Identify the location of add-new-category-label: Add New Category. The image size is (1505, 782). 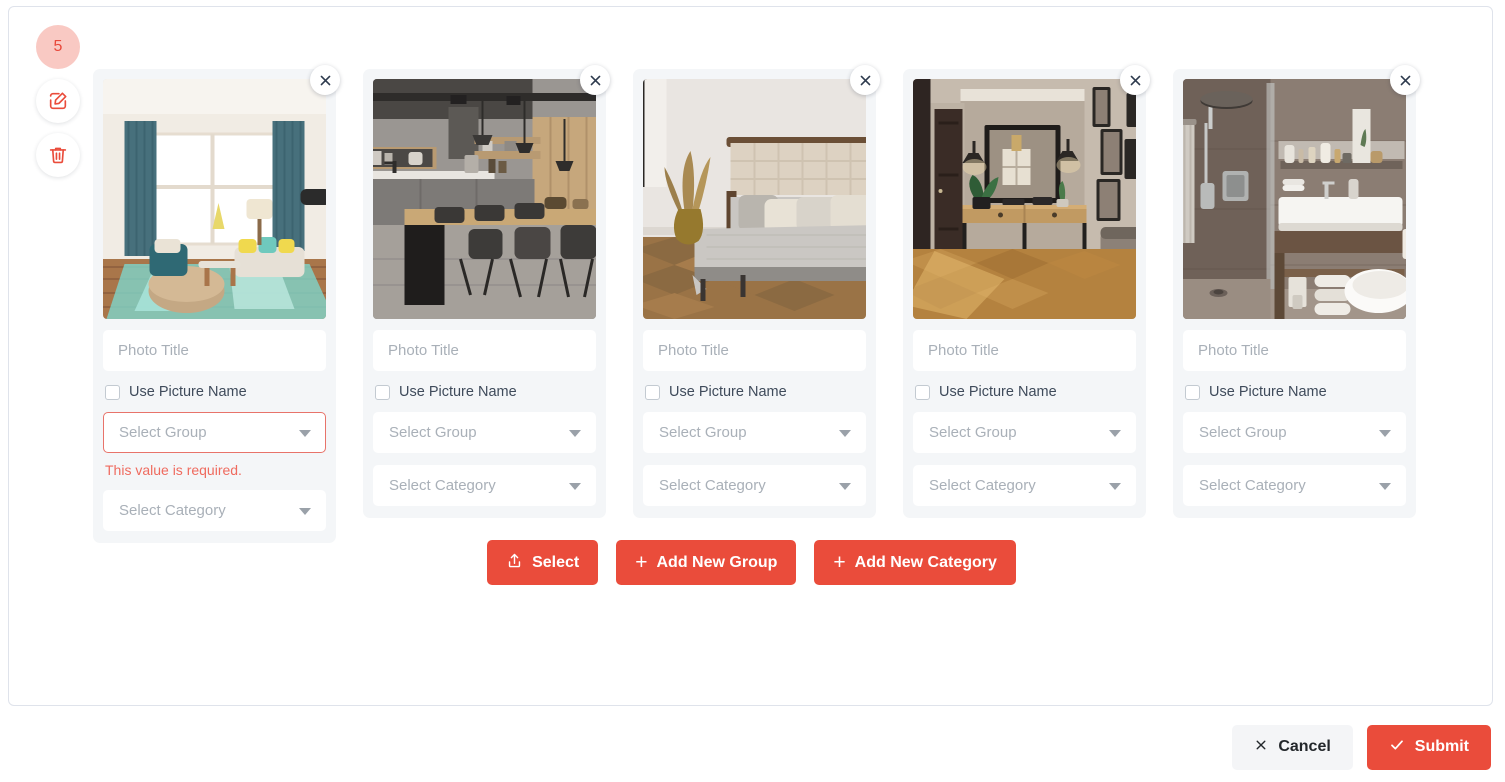
(925, 562).